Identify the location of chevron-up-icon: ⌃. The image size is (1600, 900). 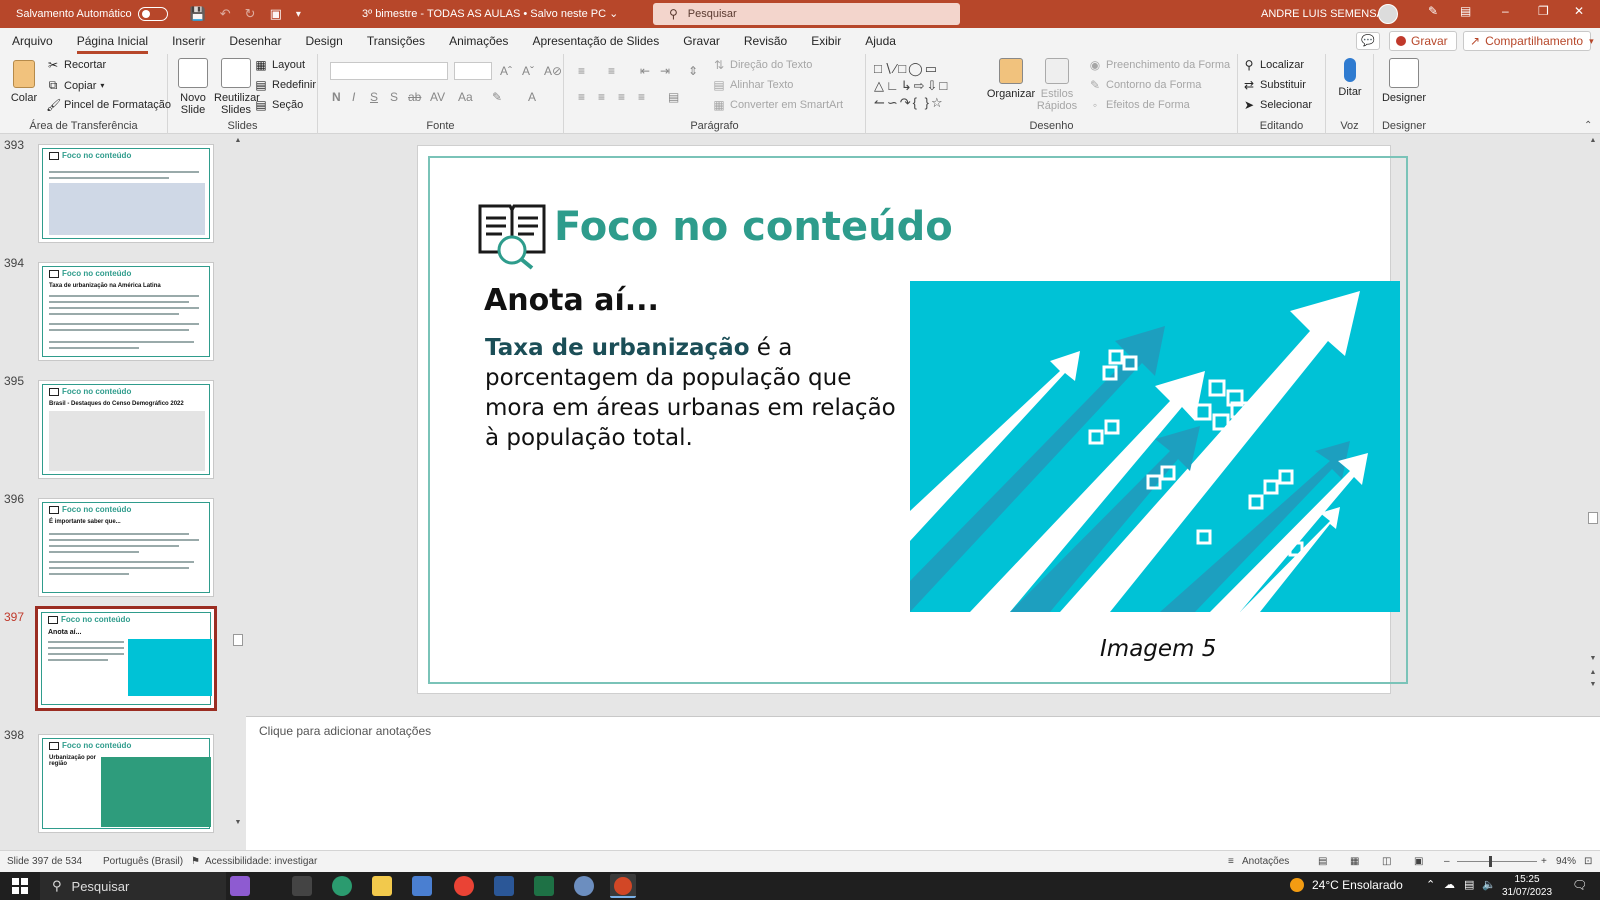
(1430, 884).